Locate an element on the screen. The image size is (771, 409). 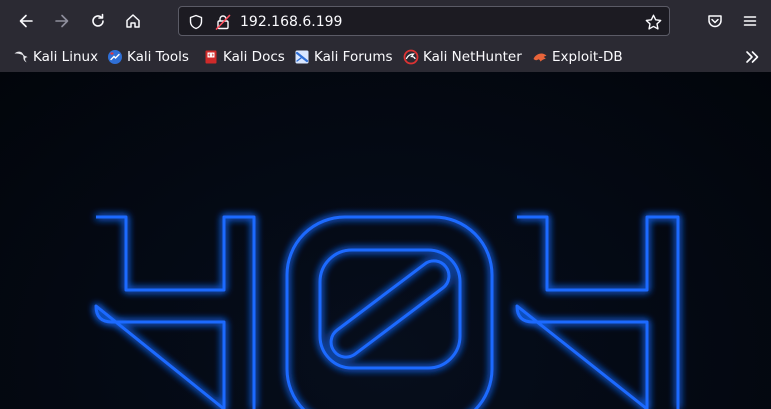
bookmark-kali-forums: Kali Forums is located at coordinates (343, 57).